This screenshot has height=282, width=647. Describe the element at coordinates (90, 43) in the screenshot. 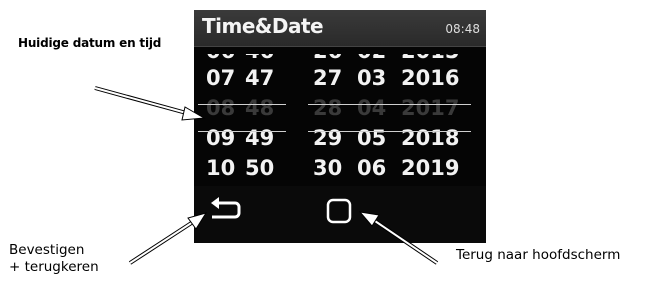

I see `current-datetime-caption: Huidige datum en tijd` at that location.